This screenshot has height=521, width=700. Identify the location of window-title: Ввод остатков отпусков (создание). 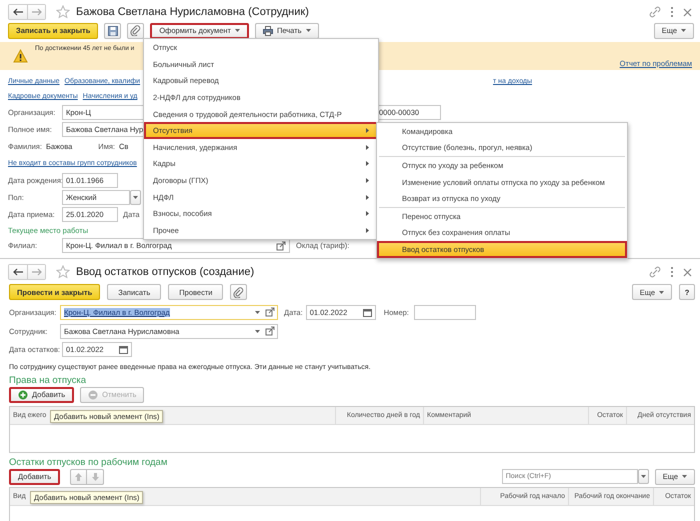
(165, 272).